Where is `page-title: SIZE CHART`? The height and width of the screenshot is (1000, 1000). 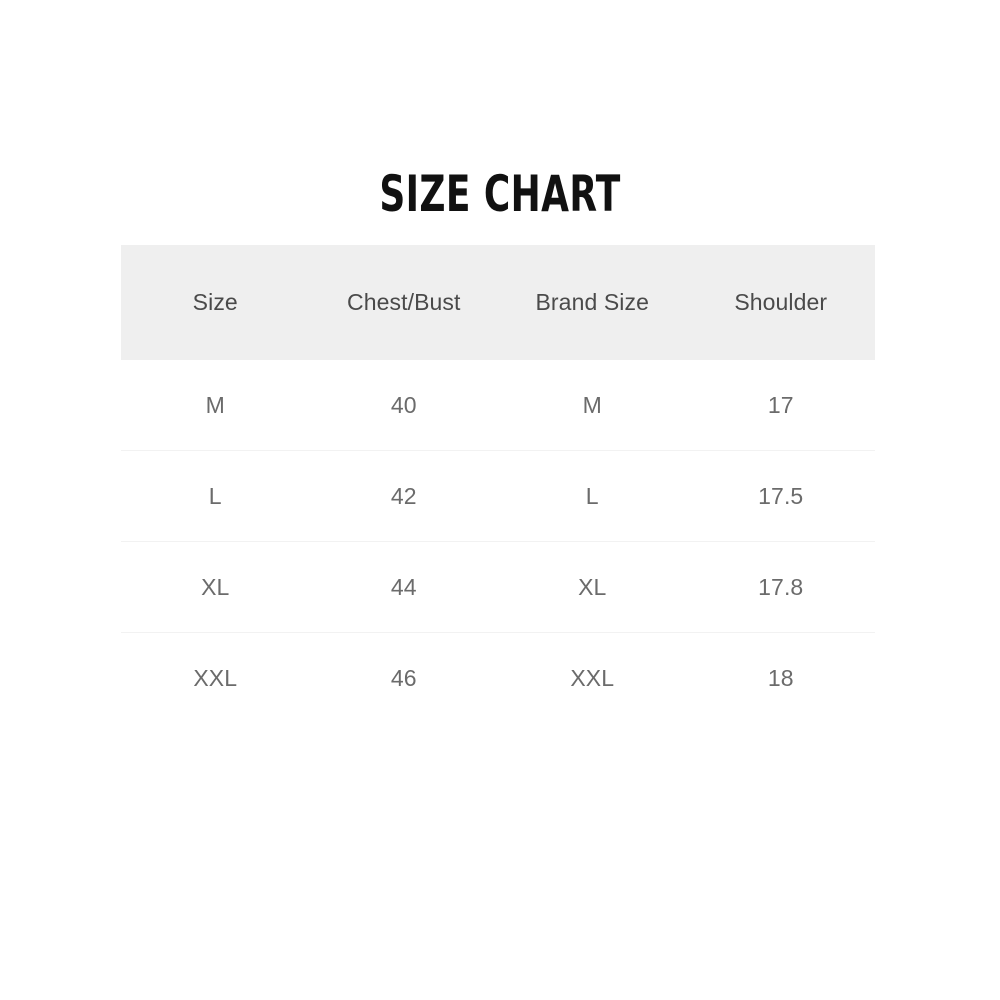
page-title: SIZE CHART is located at coordinates (500, 194).